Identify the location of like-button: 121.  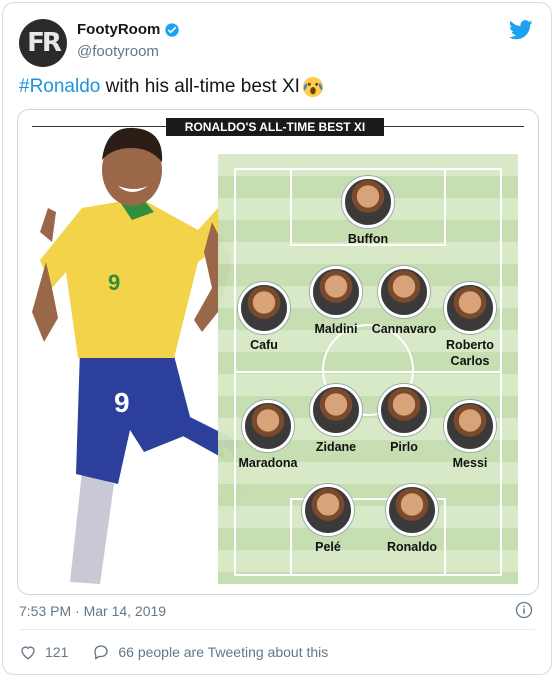
(43, 652).